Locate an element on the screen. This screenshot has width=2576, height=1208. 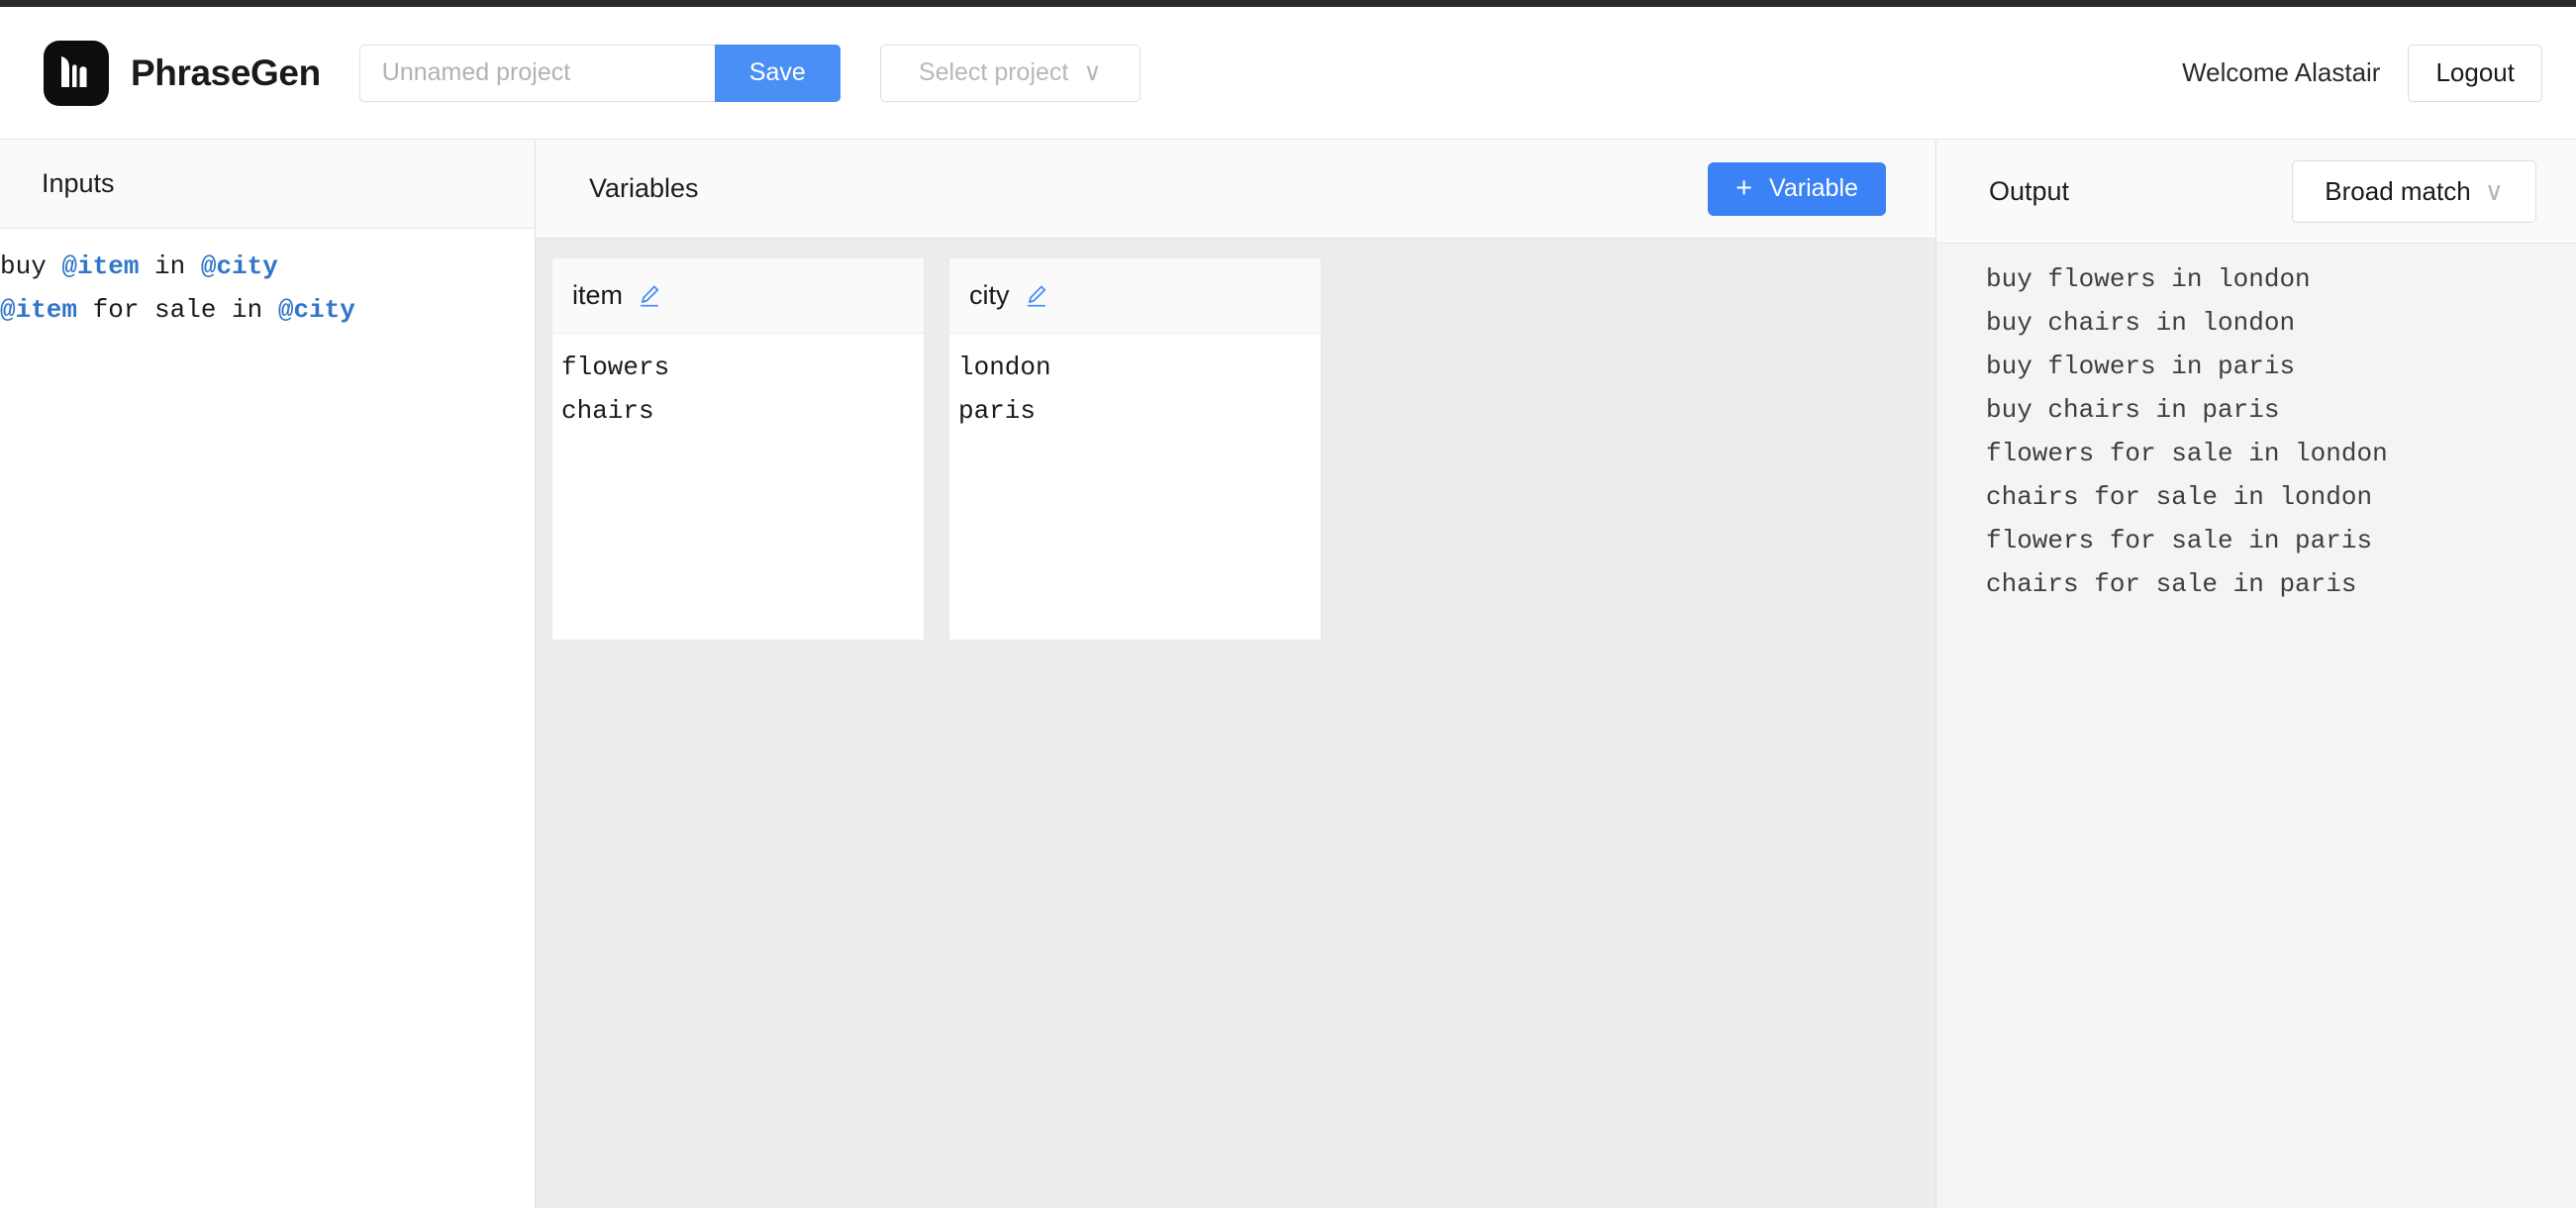
input-phrase-line: @item for sale in @city is located at coordinates (268, 310).